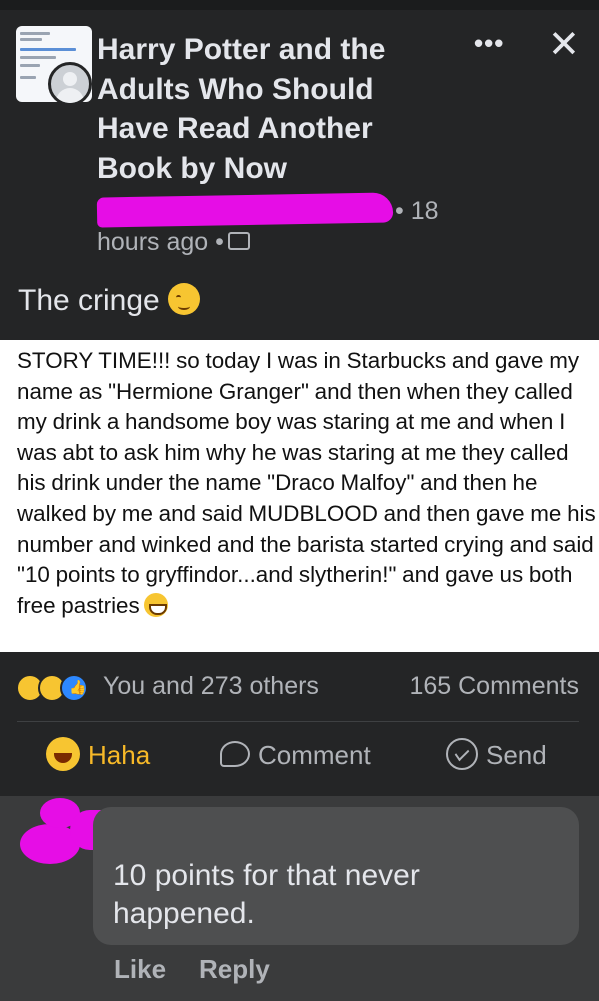  I want to click on comment-count: 165 Comments, so click(494, 686).